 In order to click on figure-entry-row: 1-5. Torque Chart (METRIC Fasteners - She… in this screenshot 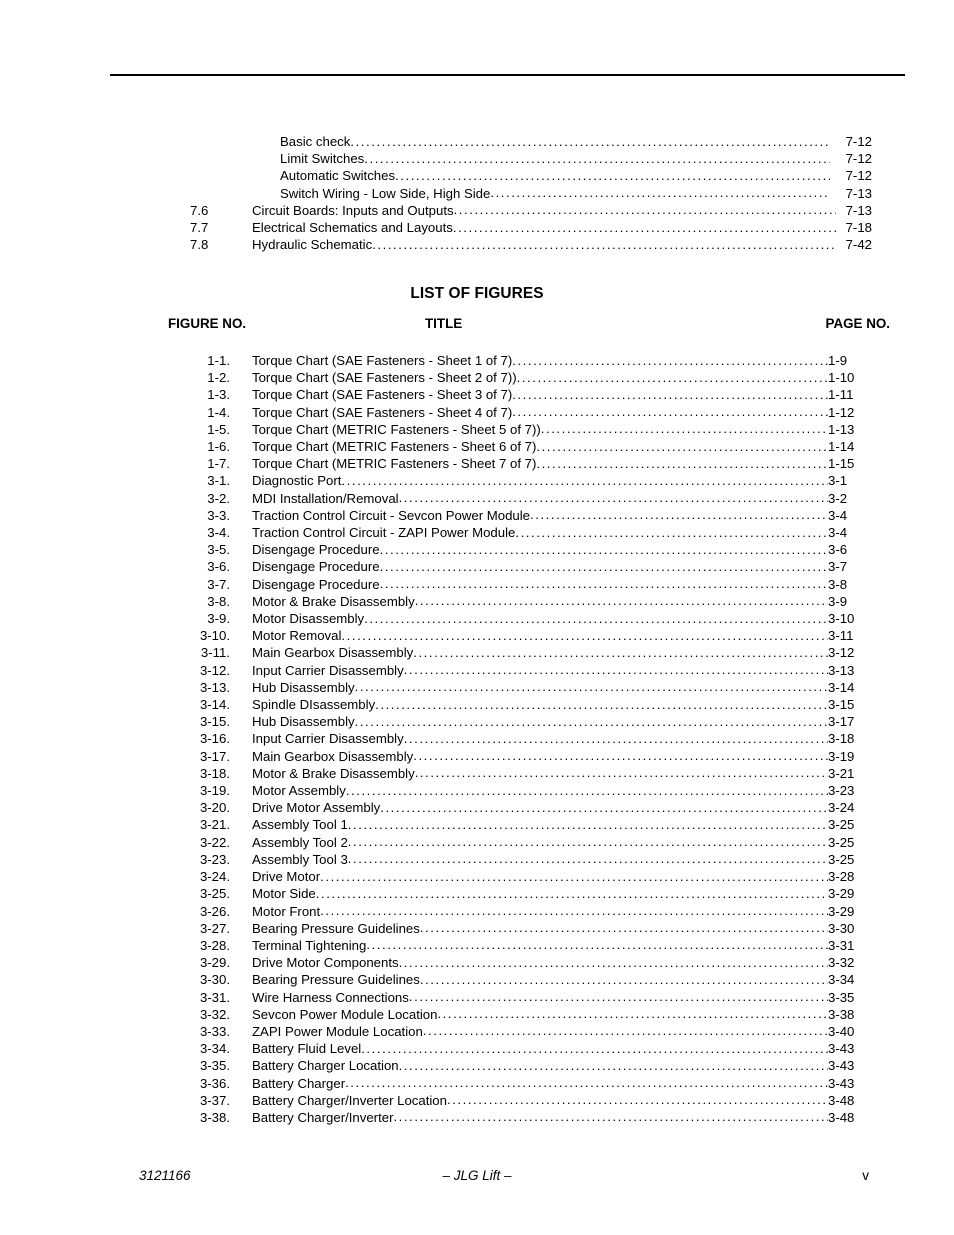, I will do `click(477, 429)`.